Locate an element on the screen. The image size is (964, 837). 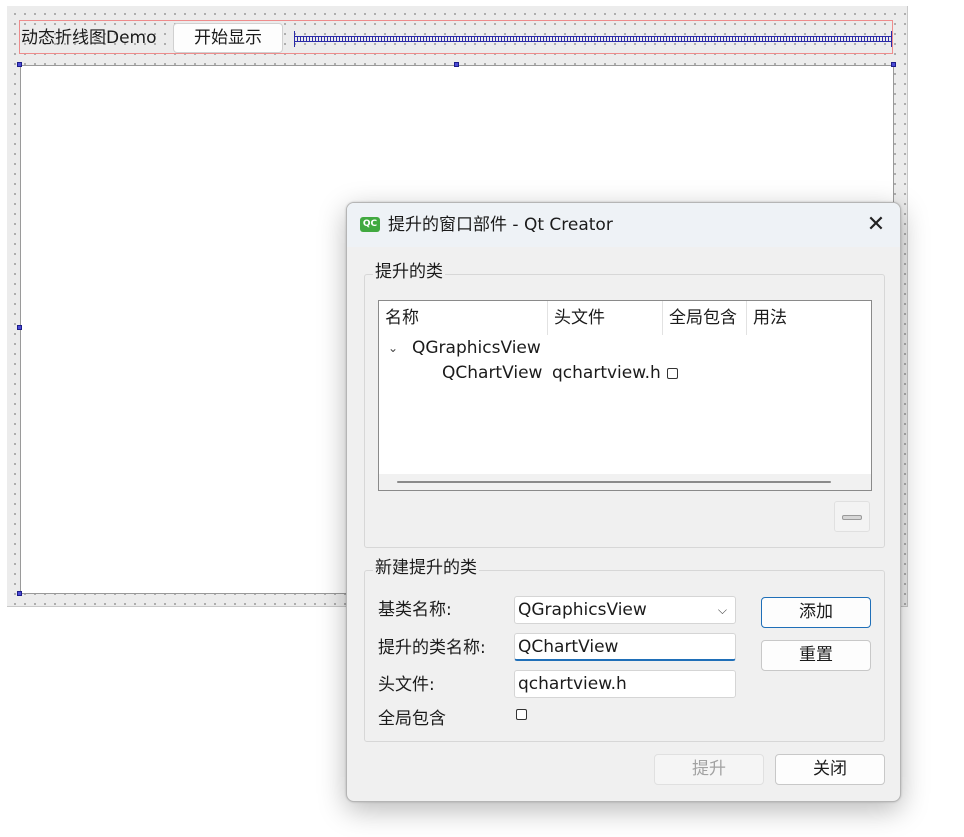
tree-row-name: QGraphicsView is located at coordinates (476, 348).